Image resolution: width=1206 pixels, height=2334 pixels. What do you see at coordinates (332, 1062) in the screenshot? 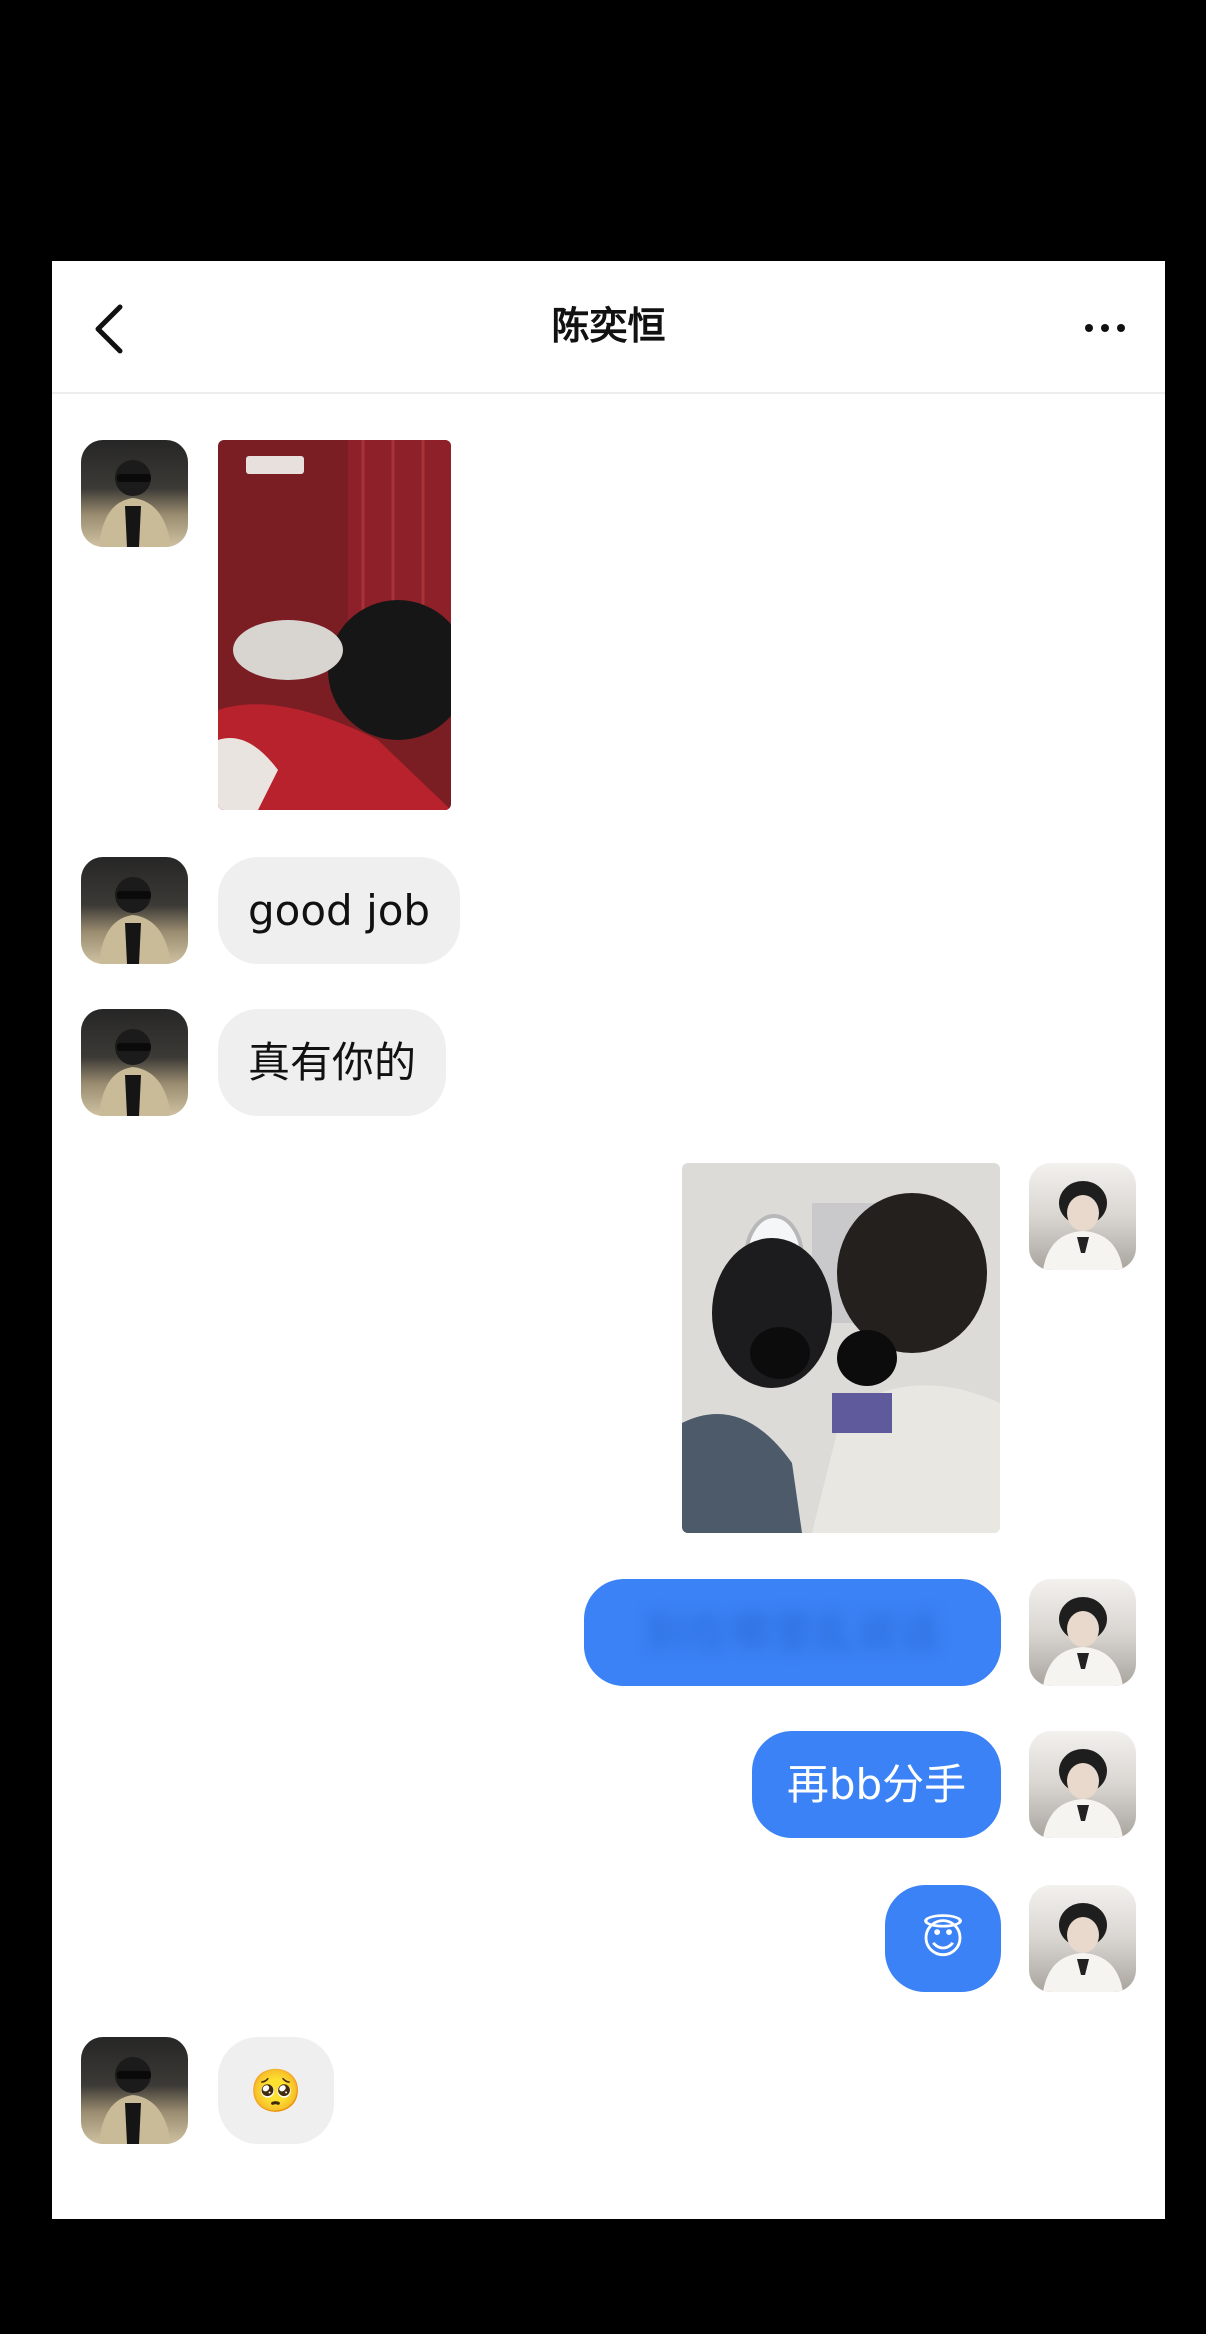
I see `incoming-message-bubble: 真有你的` at bounding box center [332, 1062].